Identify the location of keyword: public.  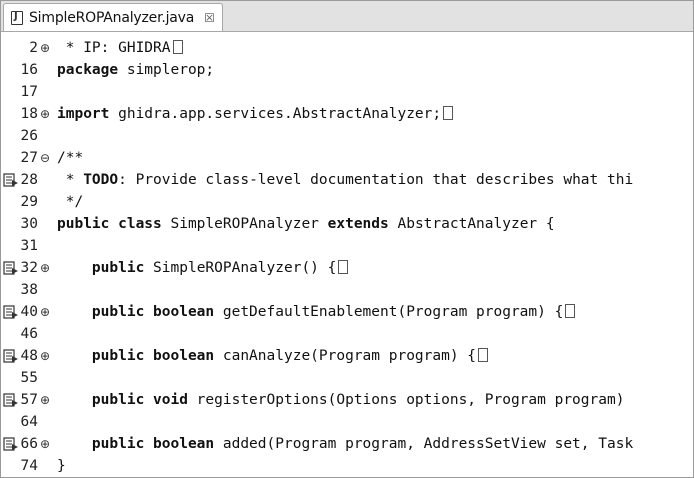
(118, 268).